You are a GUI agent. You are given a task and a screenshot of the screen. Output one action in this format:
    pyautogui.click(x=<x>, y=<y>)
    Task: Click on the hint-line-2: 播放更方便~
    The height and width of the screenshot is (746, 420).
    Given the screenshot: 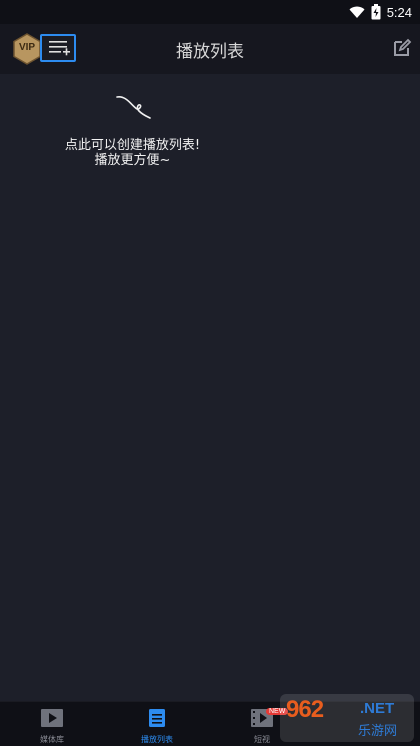 What is the action you would take?
    pyautogui.click(x=132, y=160)
    